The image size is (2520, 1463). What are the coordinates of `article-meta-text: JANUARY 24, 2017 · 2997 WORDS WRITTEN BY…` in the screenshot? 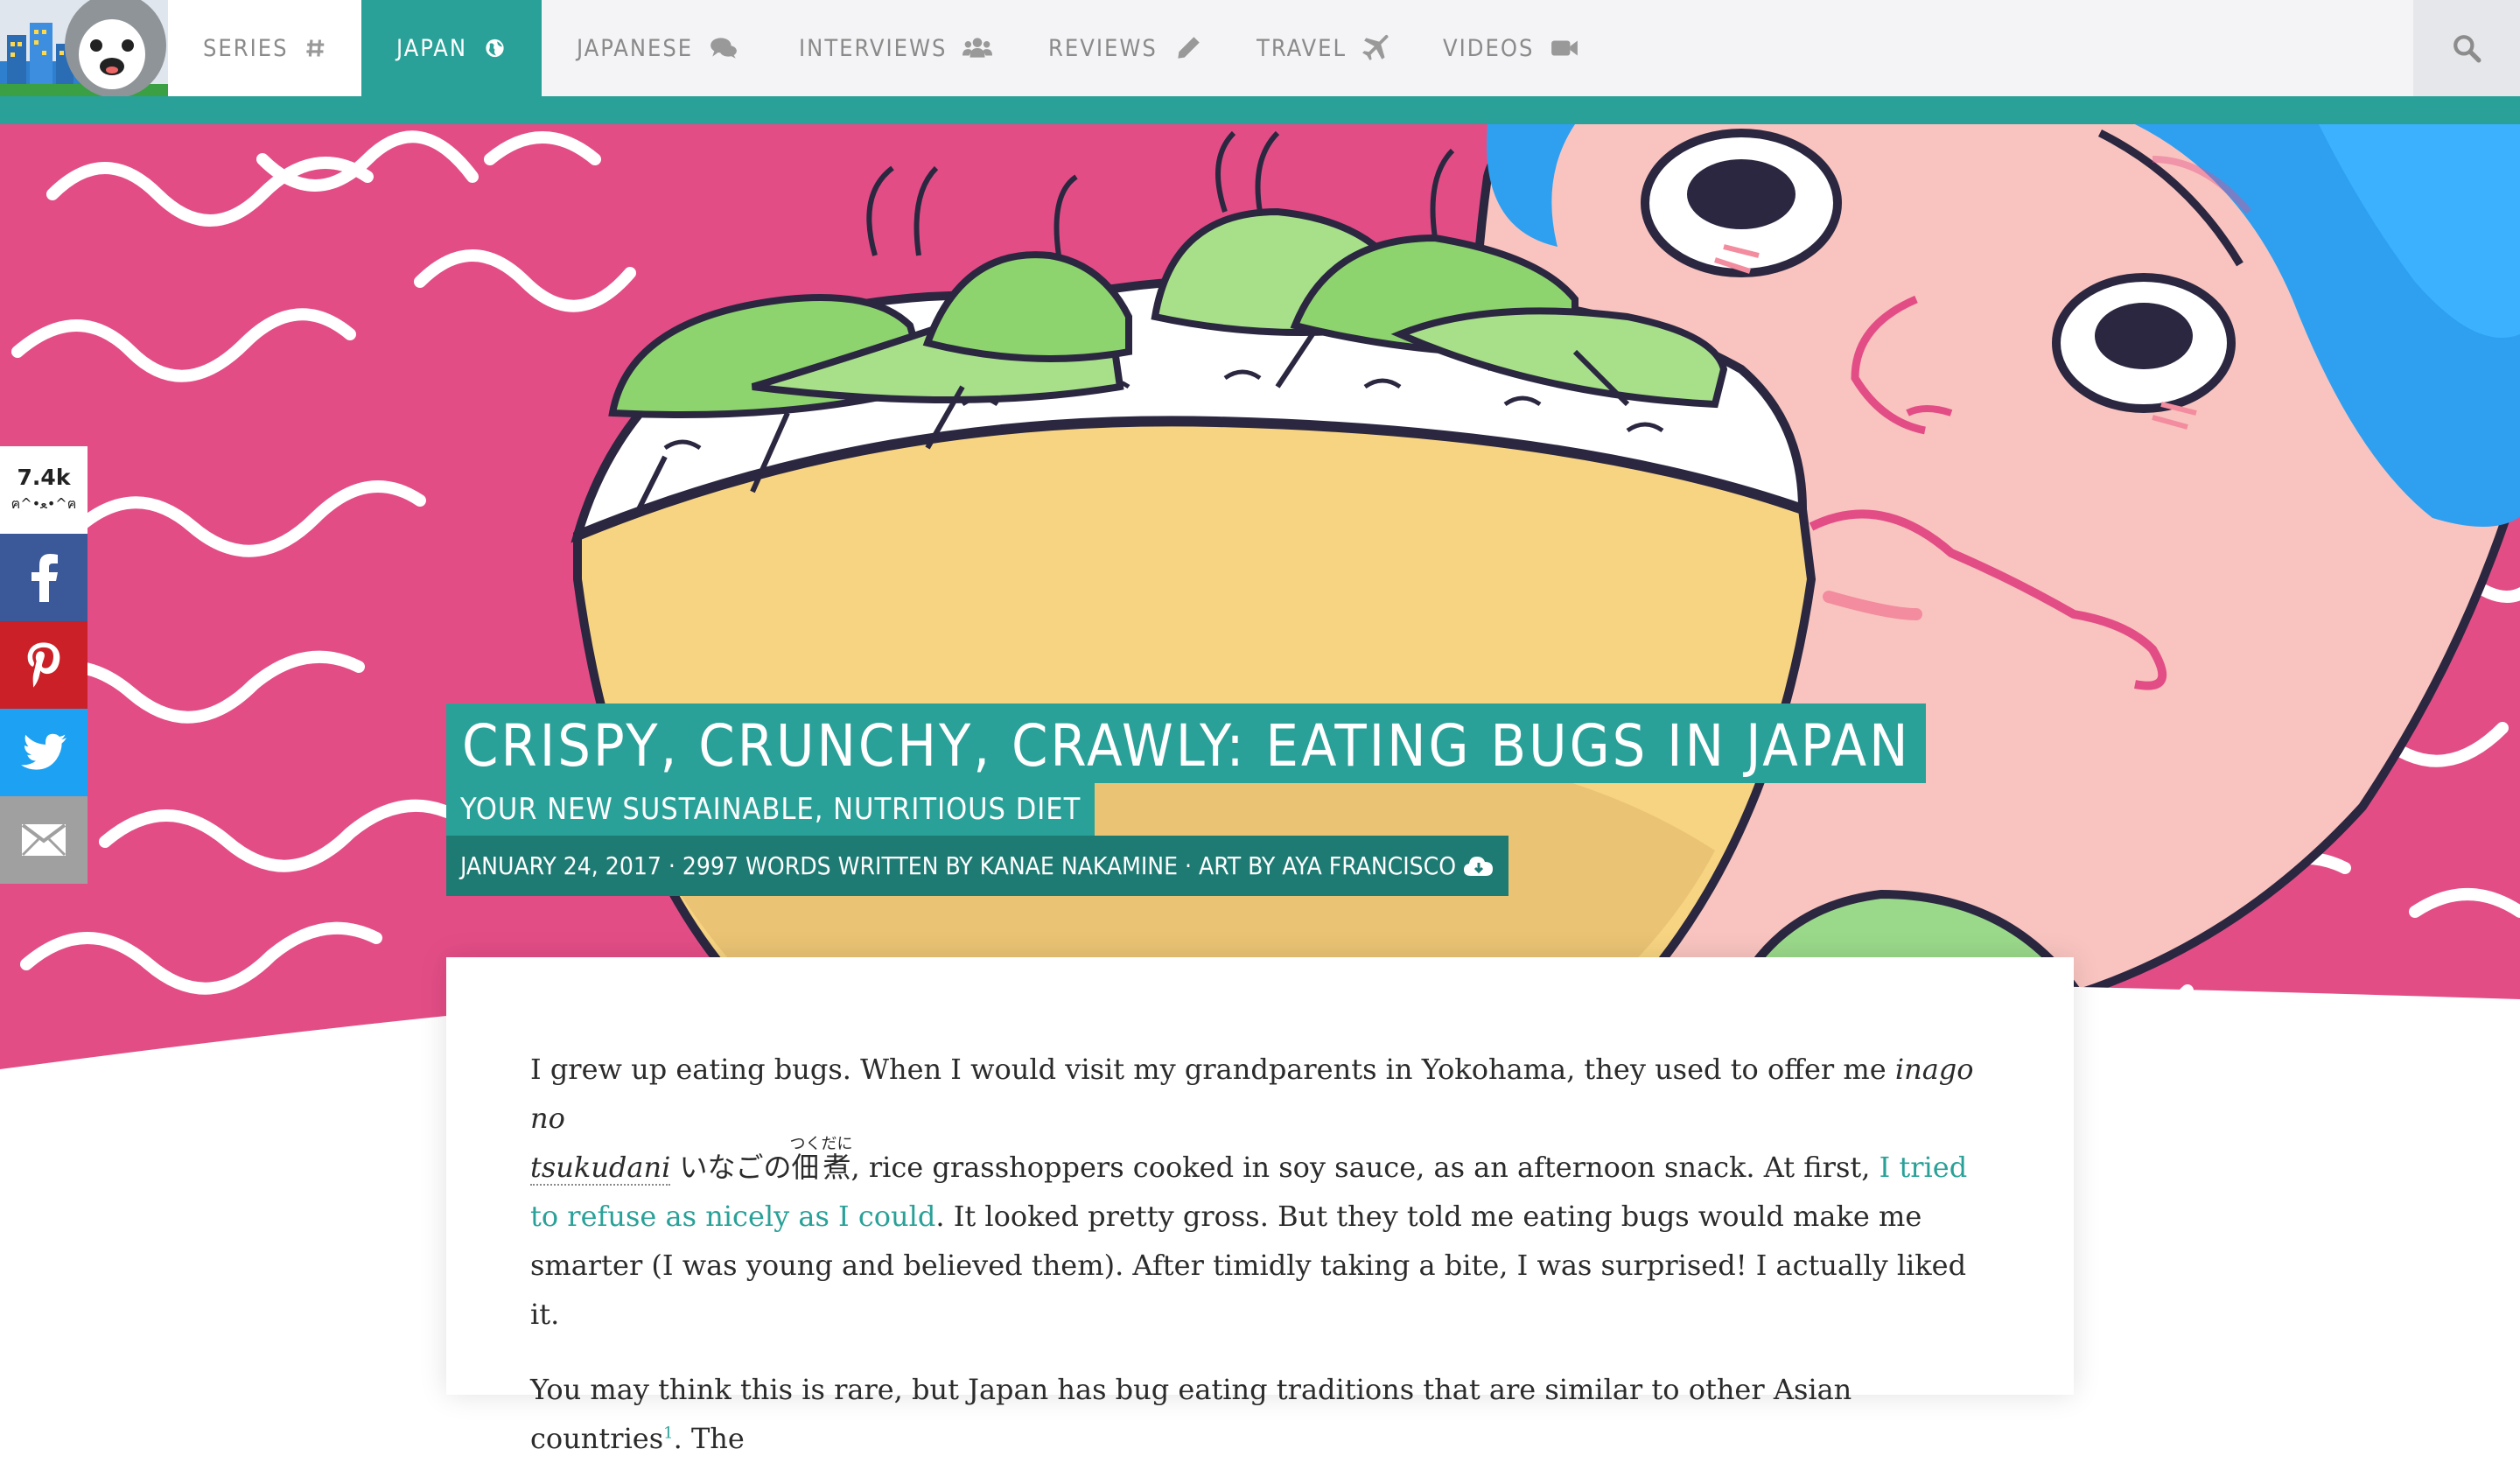 It's located at (958, 865).